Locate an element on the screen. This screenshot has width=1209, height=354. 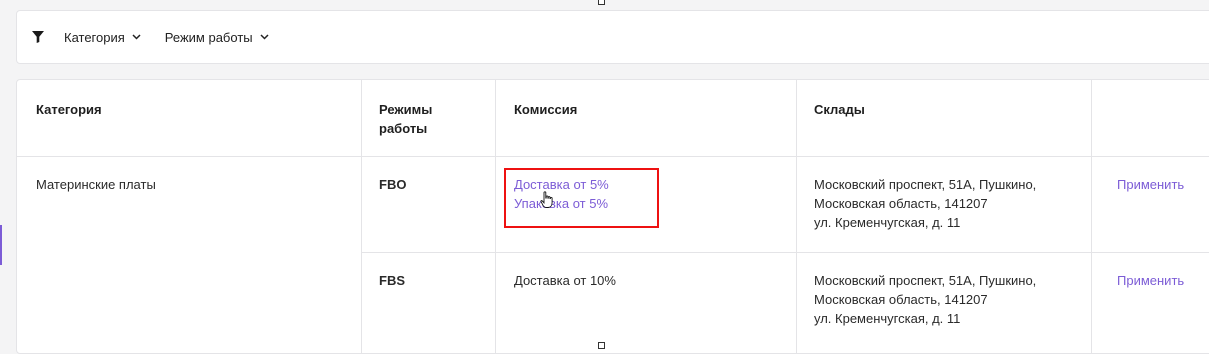
header-warehouses: Склады is located at coordinates (839, 109).